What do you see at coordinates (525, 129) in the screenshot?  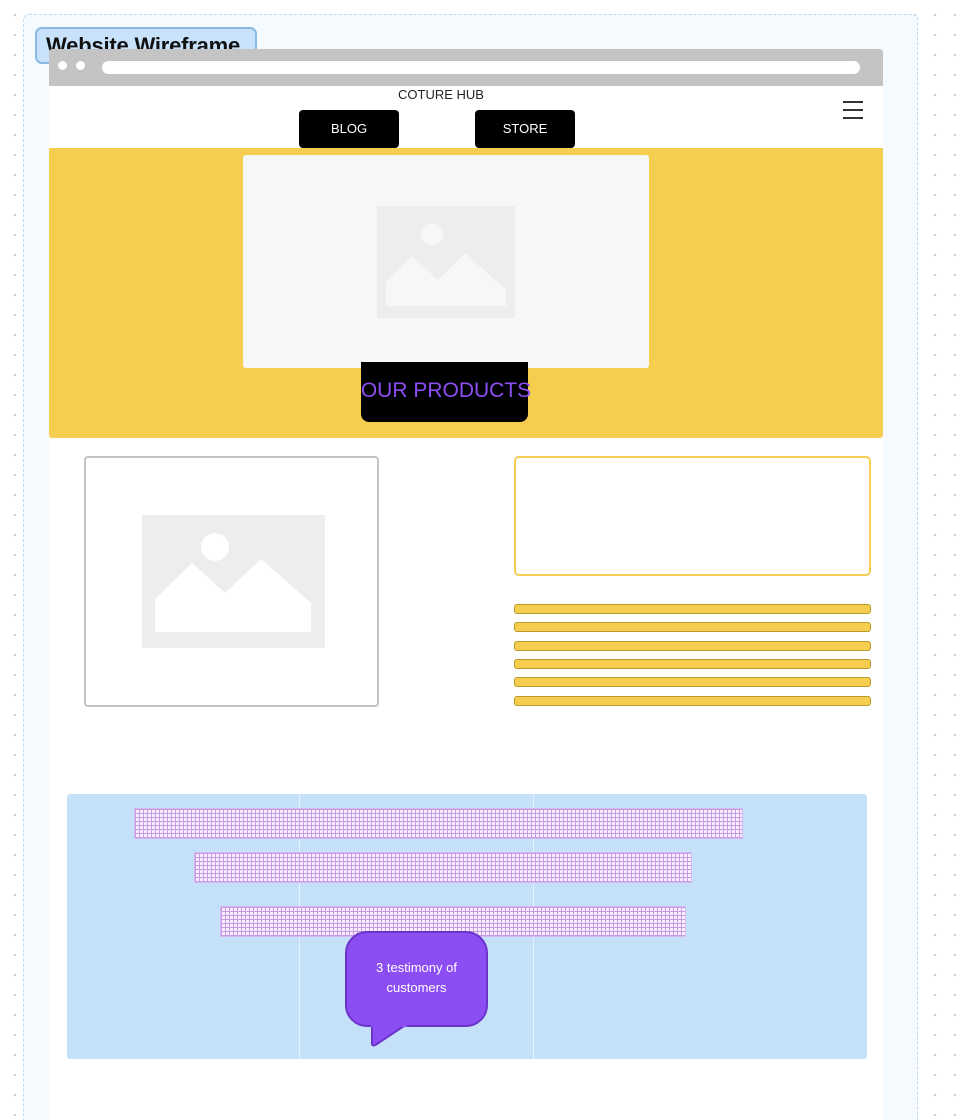 I see `store-button: STORE` at bounding box center [525, 129].